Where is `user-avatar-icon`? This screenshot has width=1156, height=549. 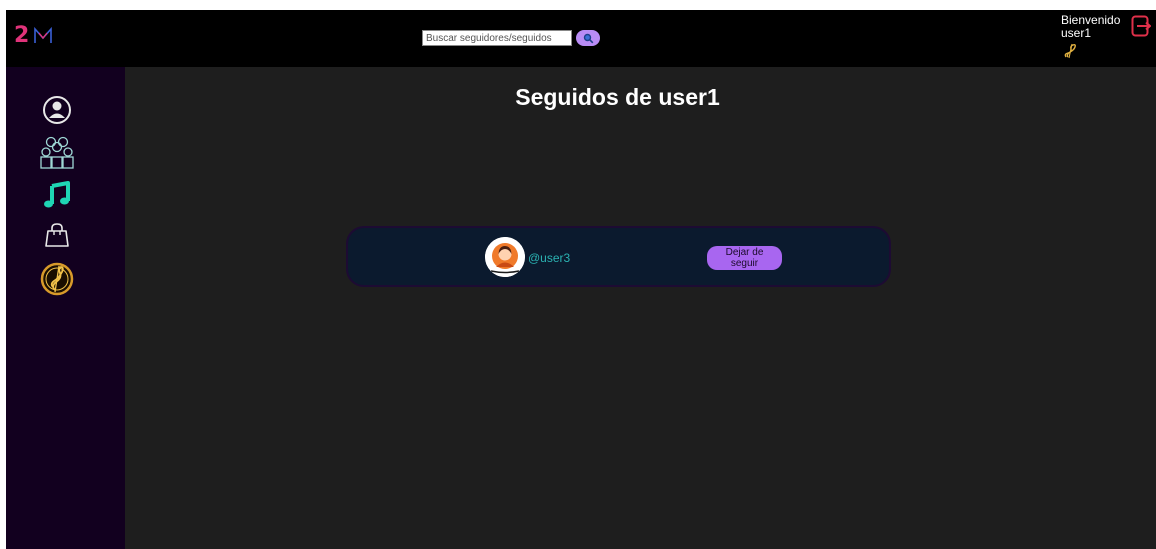 user-avatar-icon is located at coordinates (505, 257).